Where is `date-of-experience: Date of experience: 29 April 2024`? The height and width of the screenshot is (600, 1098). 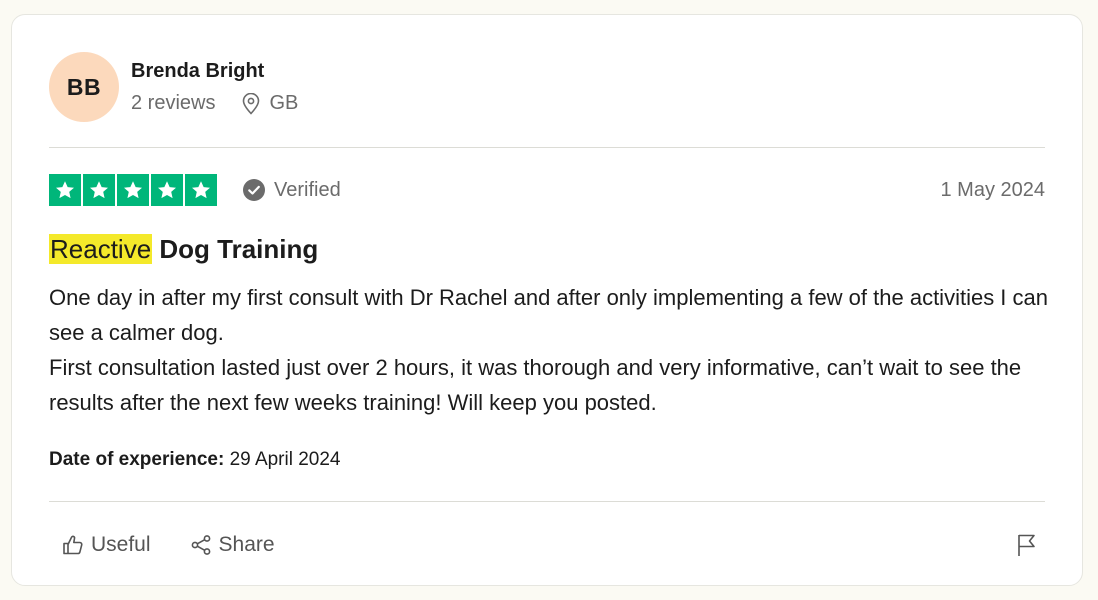 date-of-experience: Date of experience: 29 April 2024 is located at coordinates (195, 460).